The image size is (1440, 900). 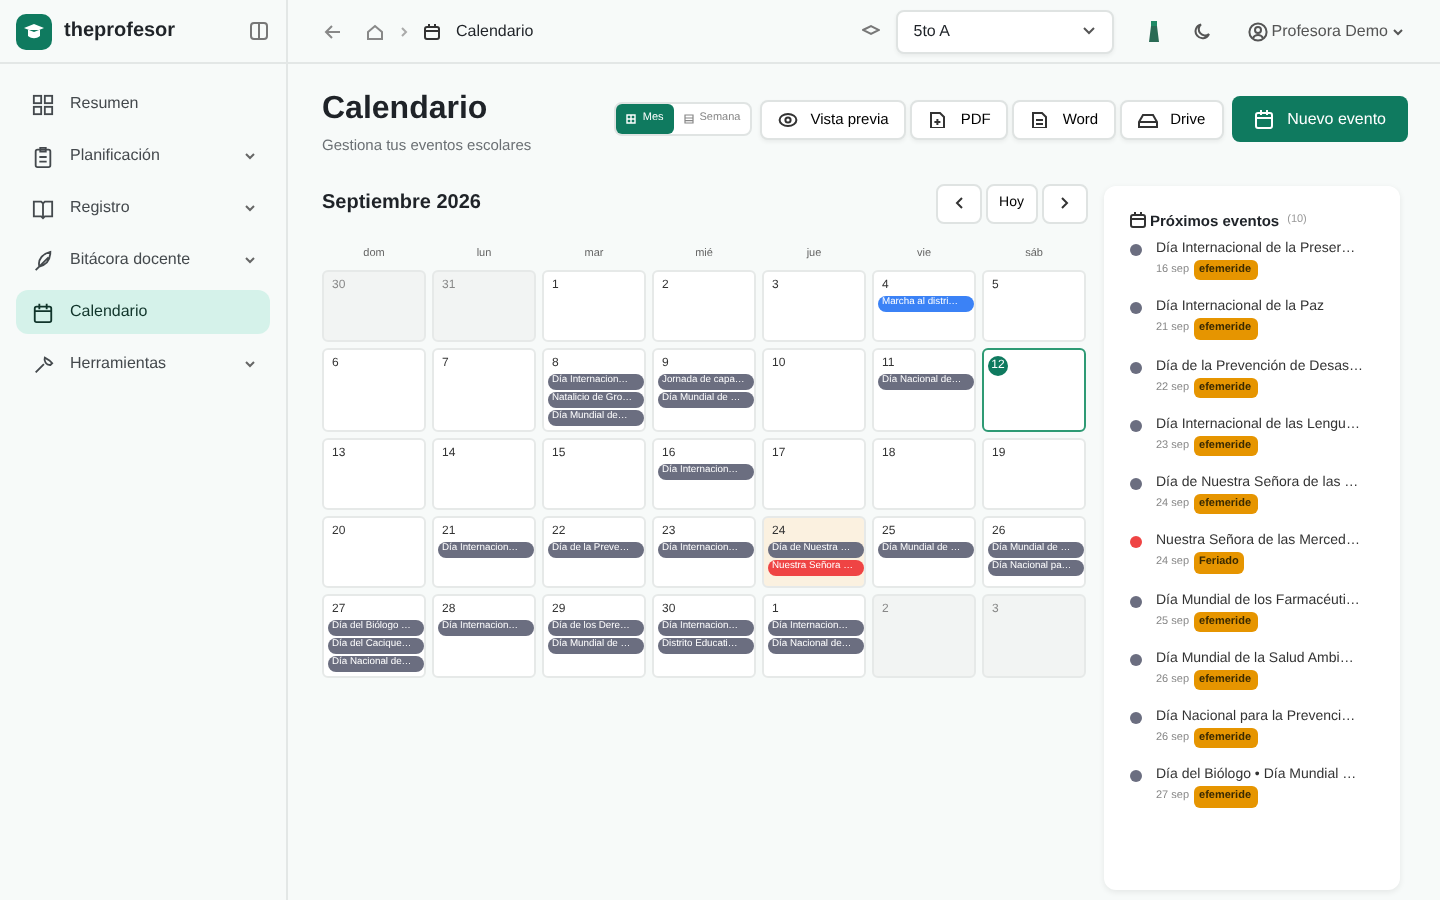 I want to click on list-icon, so click(x=688, y=119).